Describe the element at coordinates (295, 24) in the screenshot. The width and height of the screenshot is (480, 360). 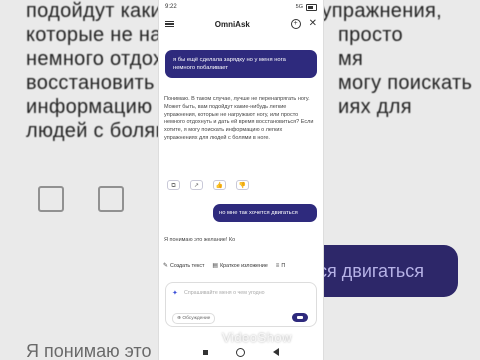
I see `new-chat-icon: +` at that location.